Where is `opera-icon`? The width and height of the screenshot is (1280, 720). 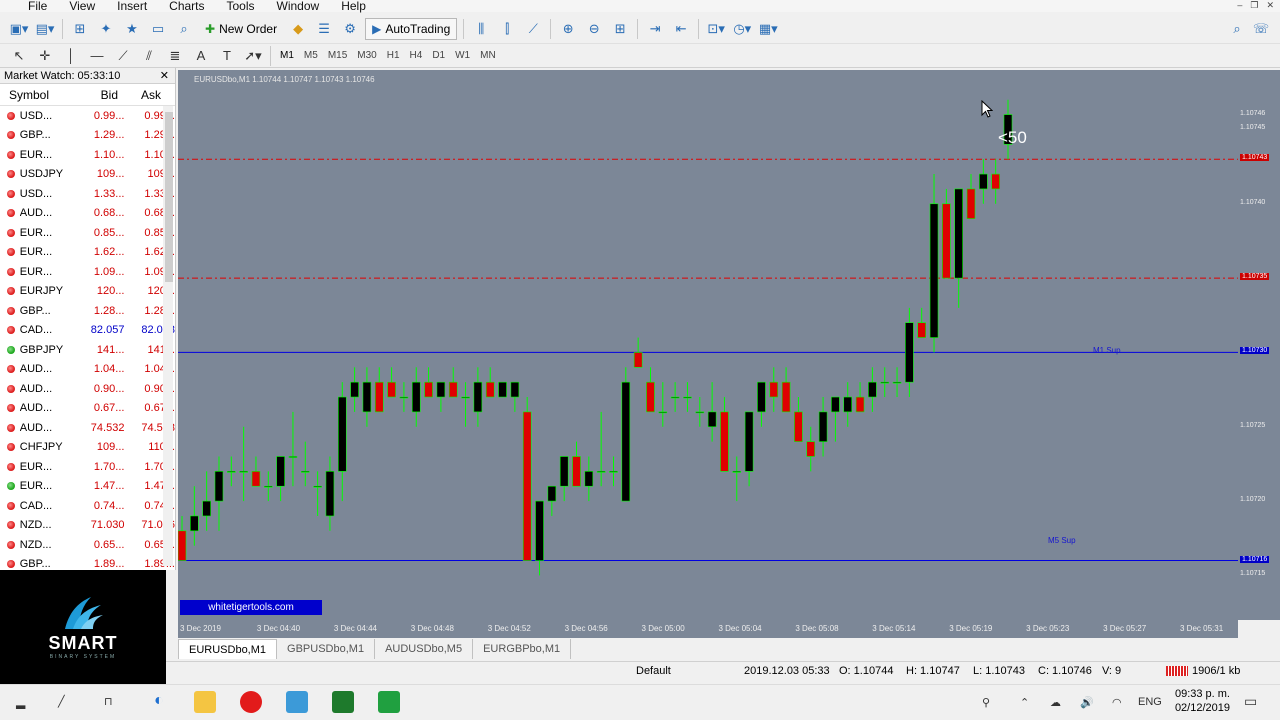 opera-icon is located at coordinates (251, 702).